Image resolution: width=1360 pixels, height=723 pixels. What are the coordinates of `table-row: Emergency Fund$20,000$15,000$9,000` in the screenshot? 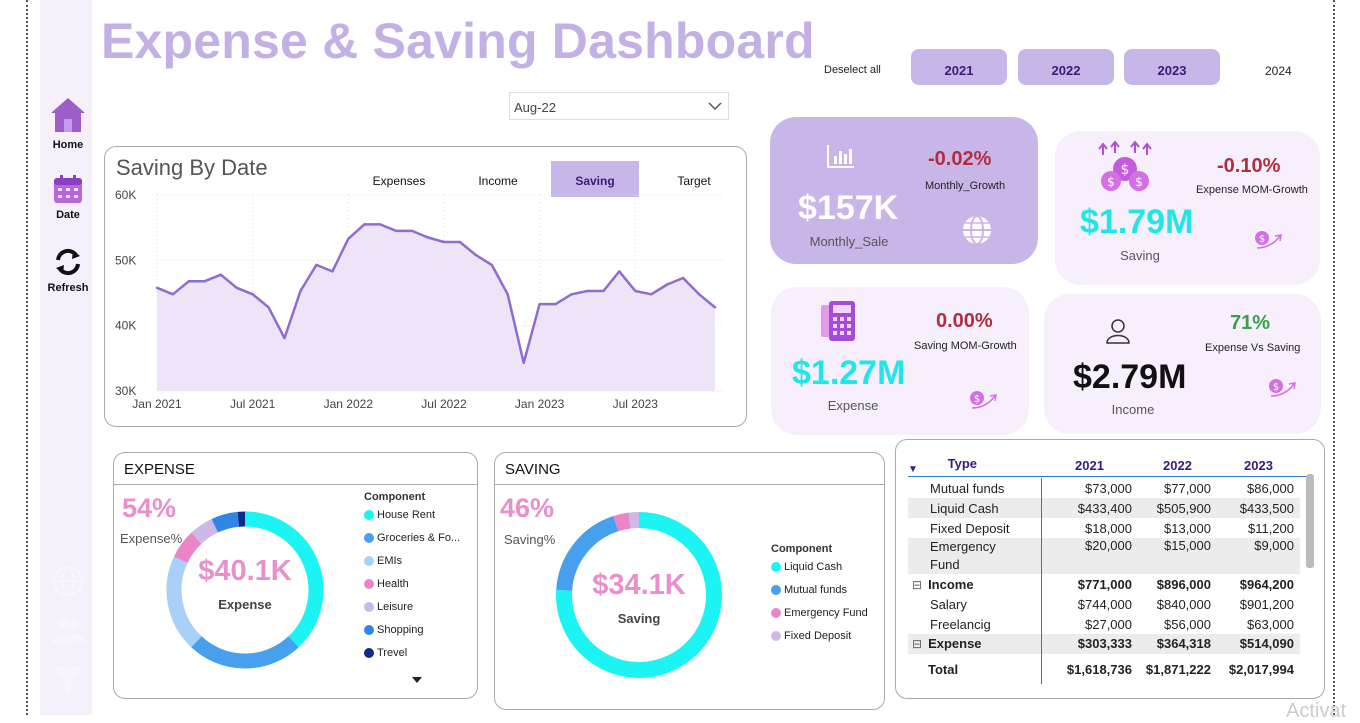 It's located at (1104, 556).